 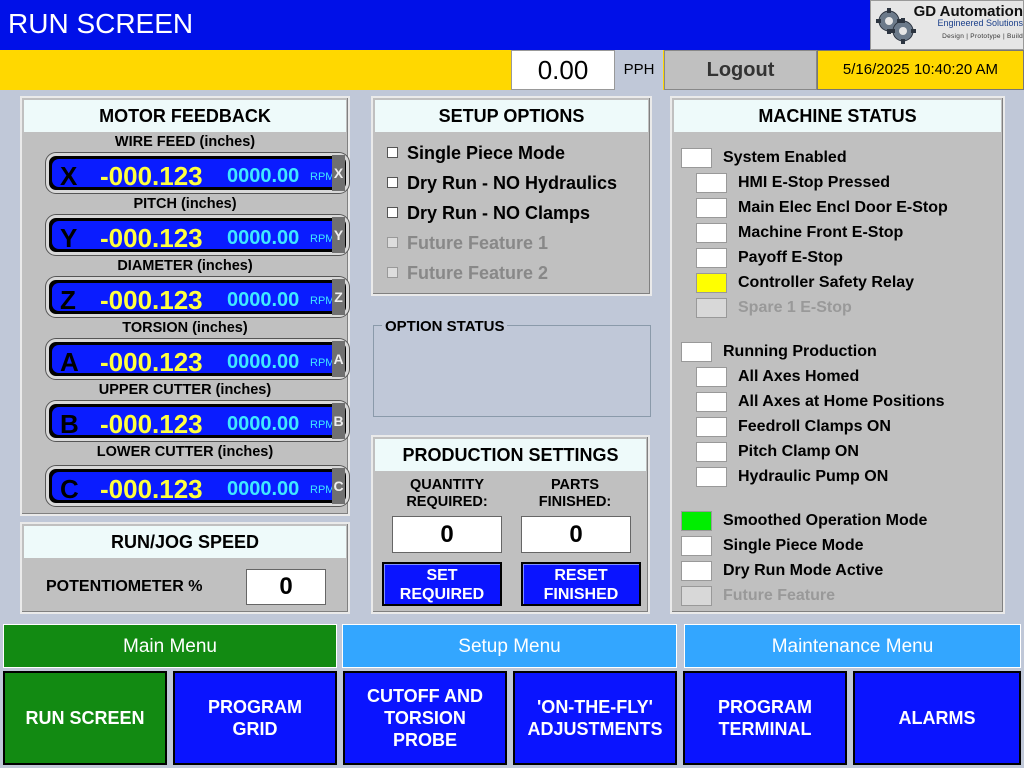 What do you see at coordinates (595, 729) in the screenshot?
I see `nav-button-line: ADJUSTMENTS` at bounding box center [595, 729].